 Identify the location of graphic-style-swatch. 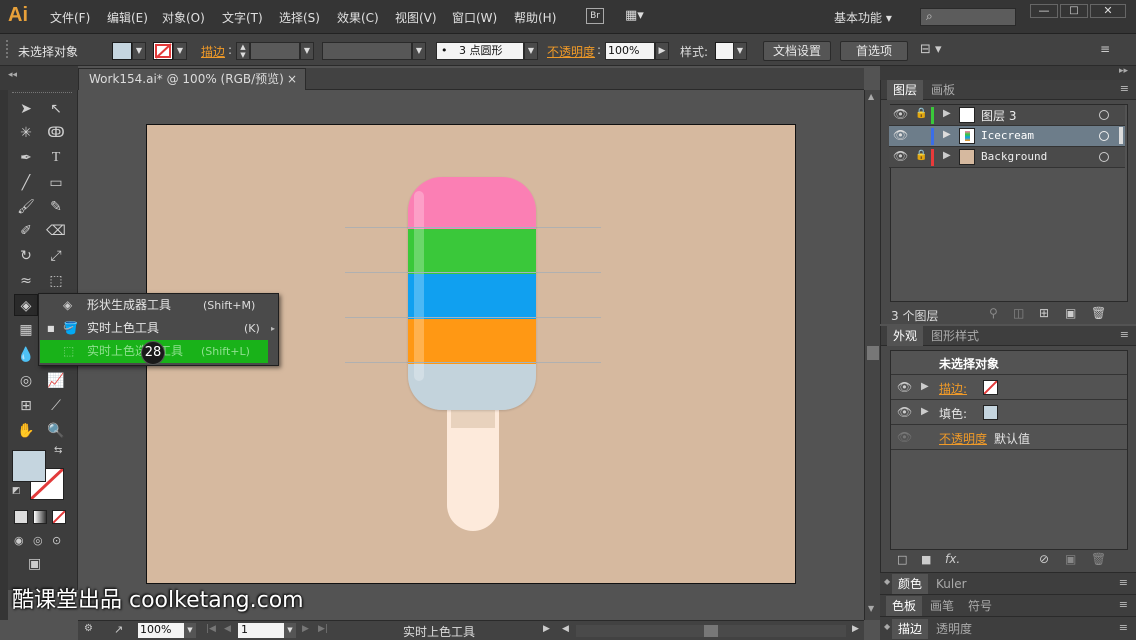
(725, 51).